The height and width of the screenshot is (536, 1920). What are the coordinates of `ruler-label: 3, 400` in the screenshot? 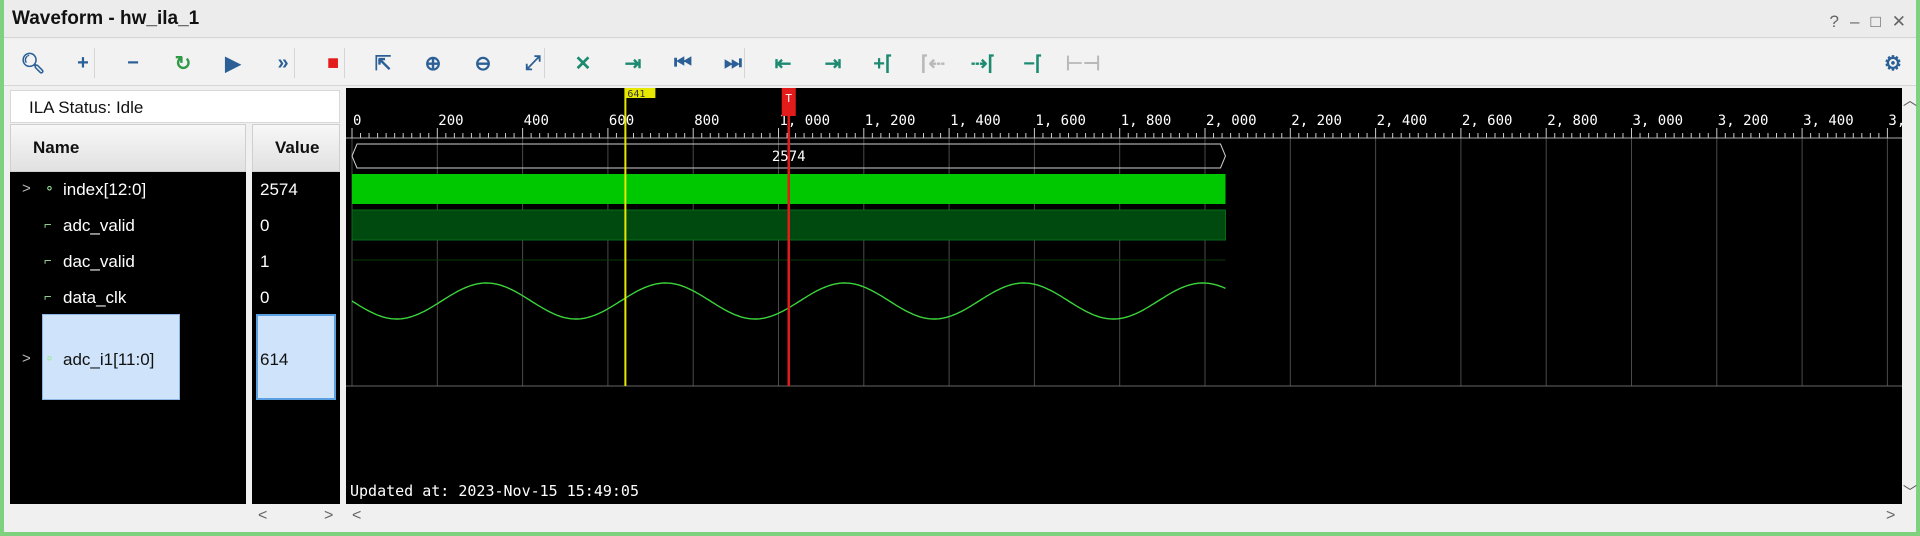 It's located at (1828, 121).